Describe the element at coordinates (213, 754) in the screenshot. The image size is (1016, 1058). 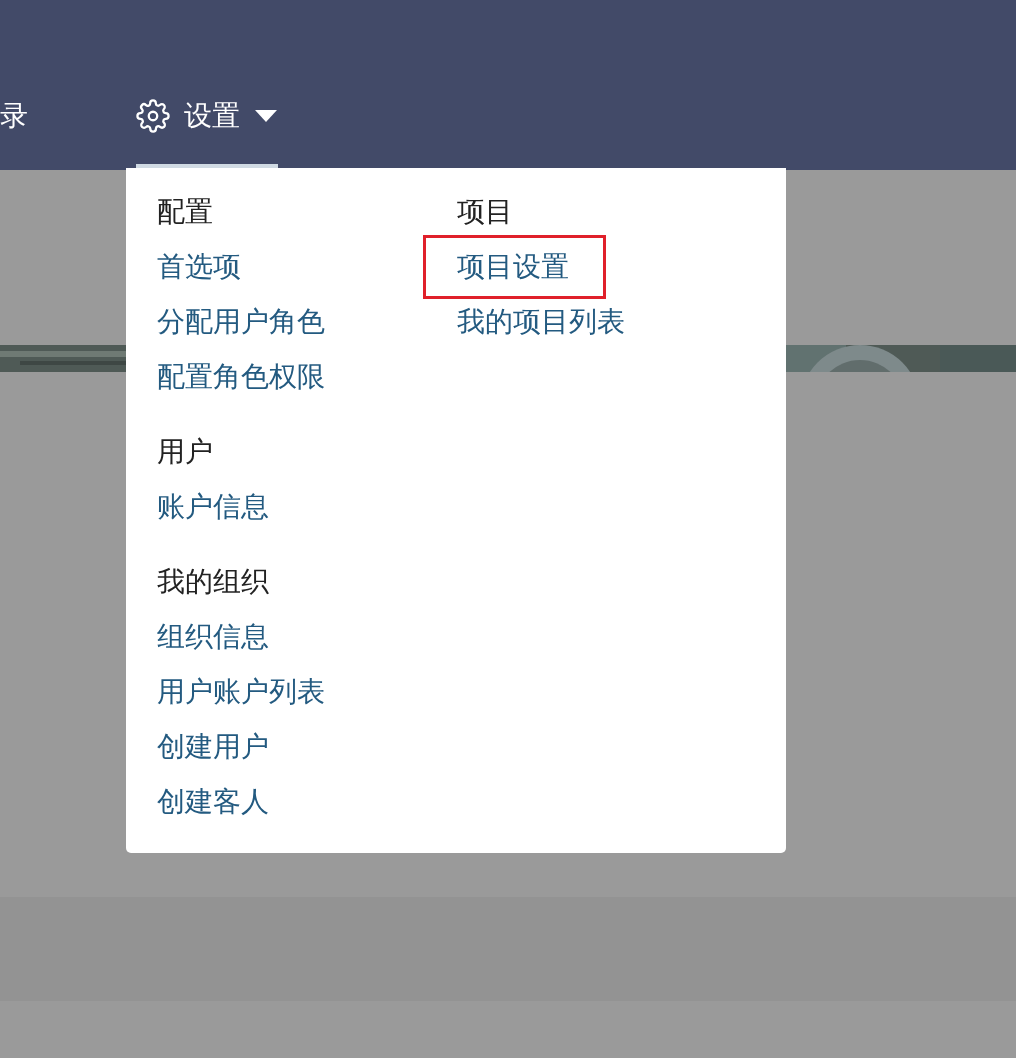
I see `menu-link: 创建用户` at that location.